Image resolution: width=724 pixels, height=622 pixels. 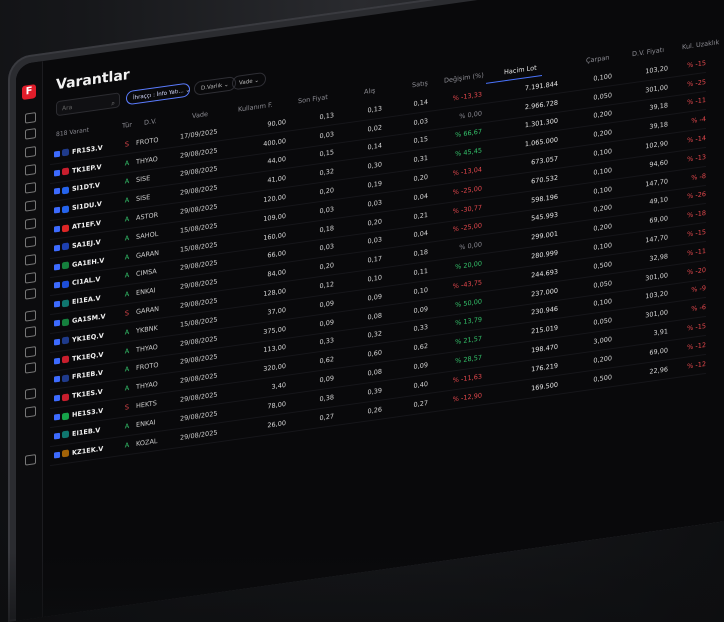 I want to click on table-icon, so click(x=30, y=394).